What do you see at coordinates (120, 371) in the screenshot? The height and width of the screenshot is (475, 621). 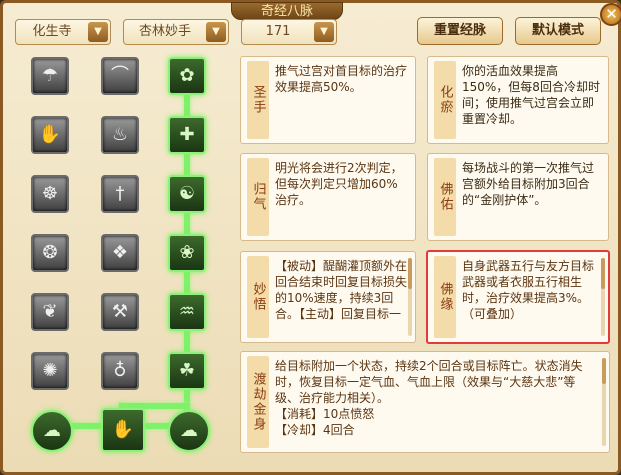 I see `gourd-icon: ♁` at bounding box center [120, 371].